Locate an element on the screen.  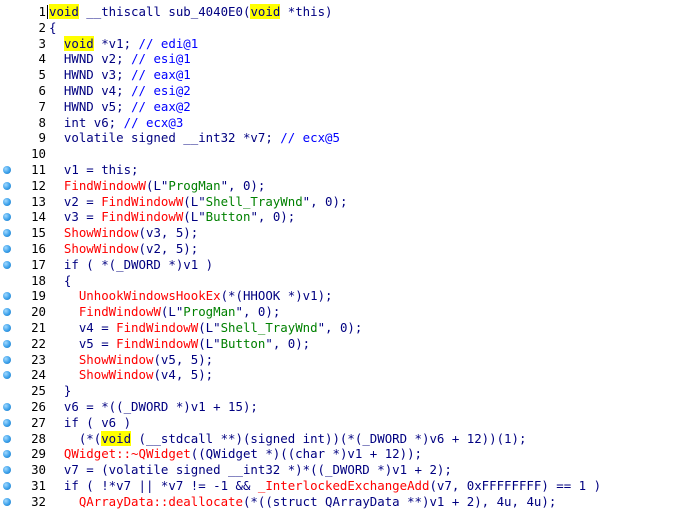
line-gutter: 4 is located at coordinates (23, 59).